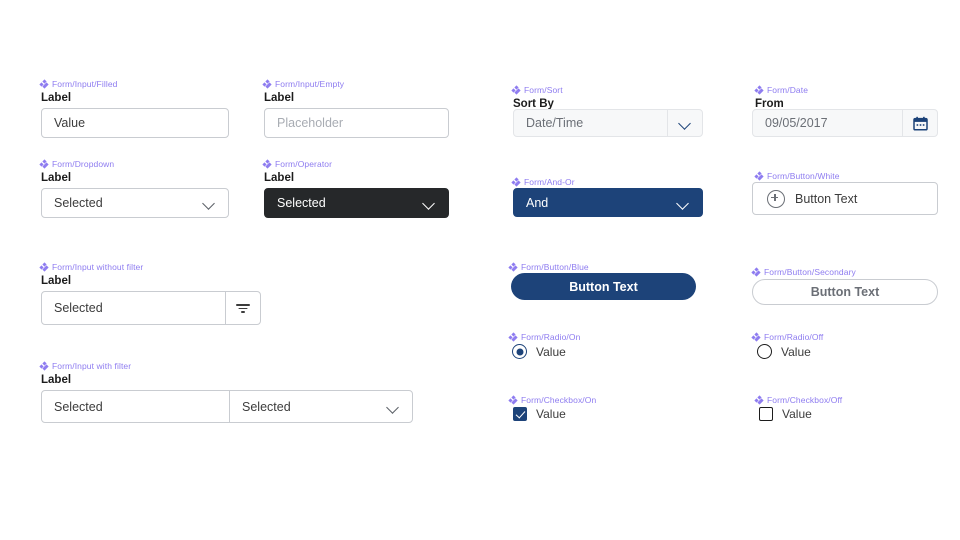  What do you see at coordinates (279, 178) in the screenshot?
I see `label-operator: Label` at bounding box center [279, 178].